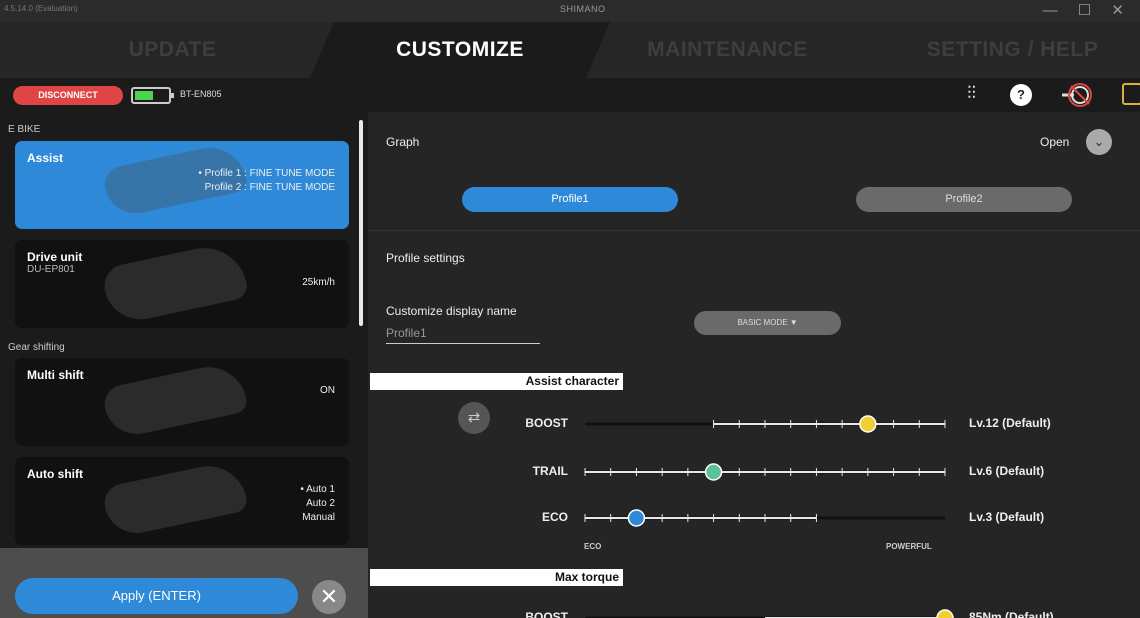 The width and height of the screenshot is (1140, 618). Describe the element at coordinates (636, 518) in the screenshot. I see `slider-thumb-eco` at that location.